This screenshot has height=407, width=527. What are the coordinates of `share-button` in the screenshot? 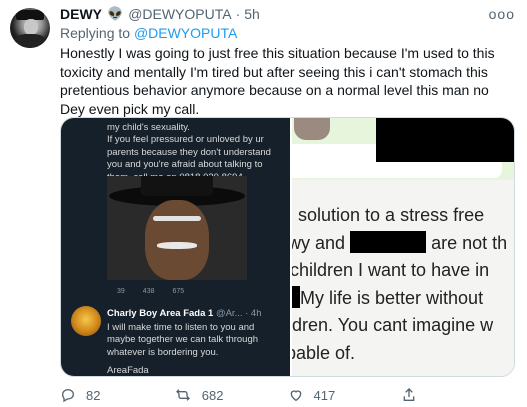 It's located at (458, 395).